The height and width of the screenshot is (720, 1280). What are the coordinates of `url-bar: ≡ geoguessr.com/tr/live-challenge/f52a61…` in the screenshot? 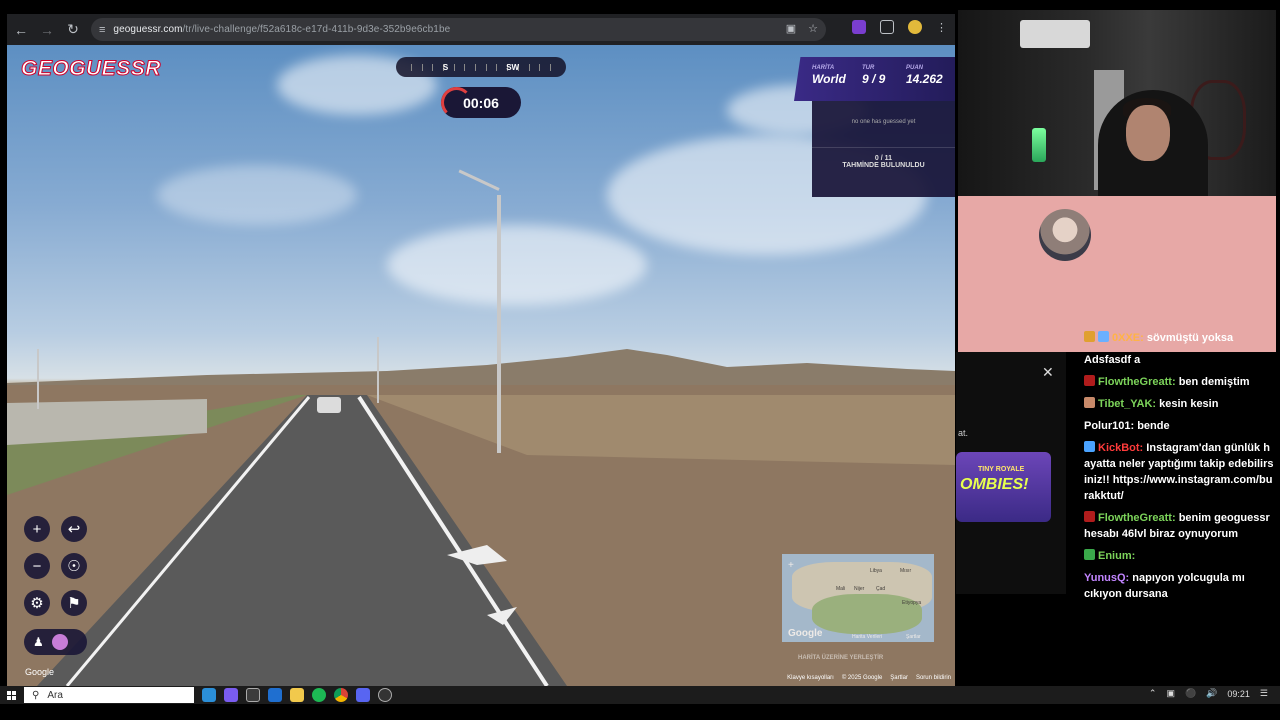 It's located at (458, 29).